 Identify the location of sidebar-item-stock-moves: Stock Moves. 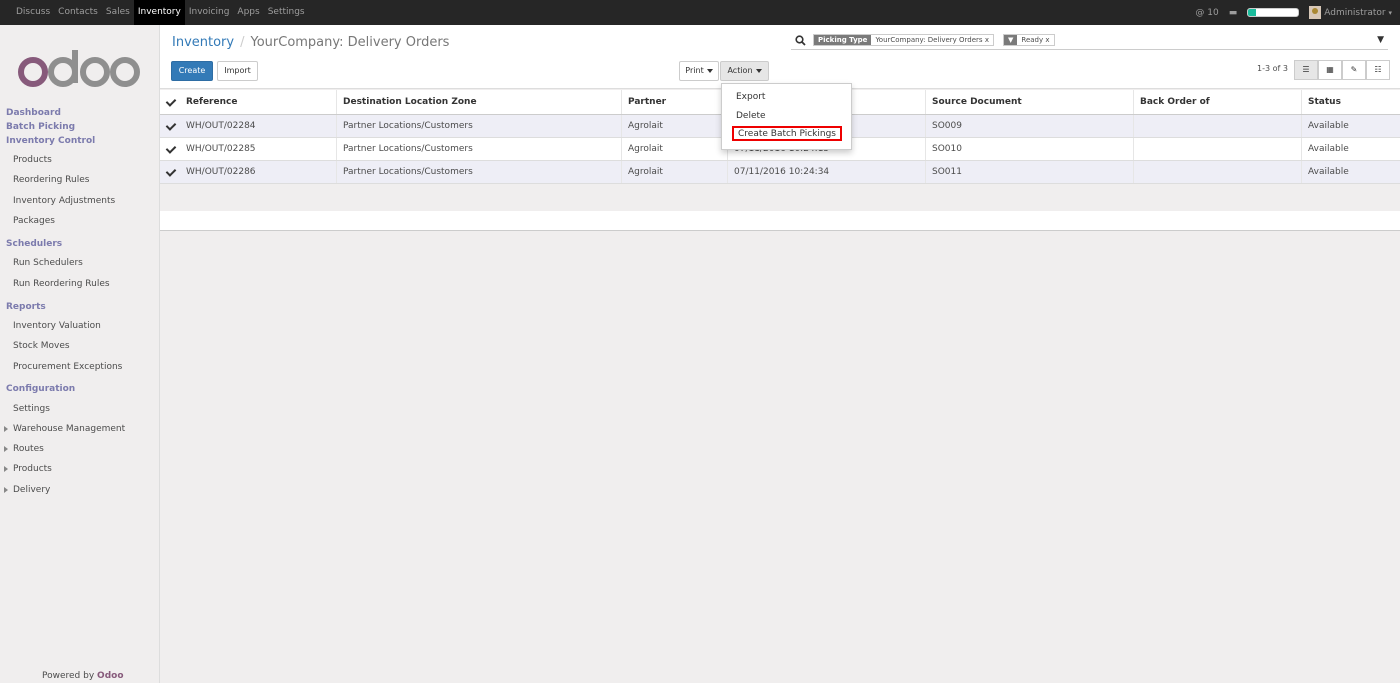
(41, 346).